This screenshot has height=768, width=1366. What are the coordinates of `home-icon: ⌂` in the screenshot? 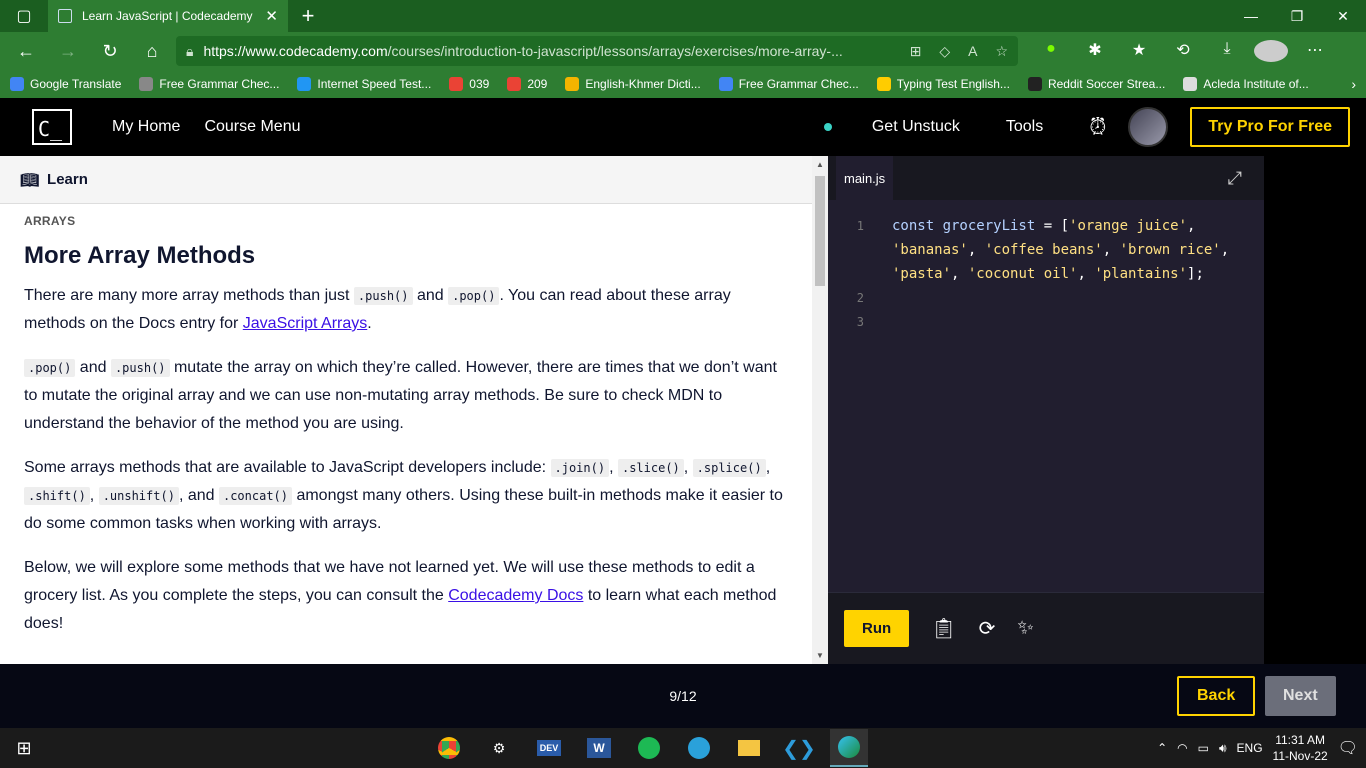 It's located at (152, 51).